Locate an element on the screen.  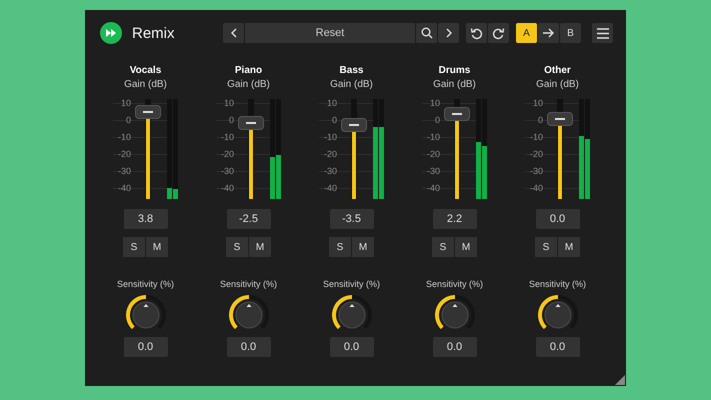
search-icon is located at coordinates (426, 33).